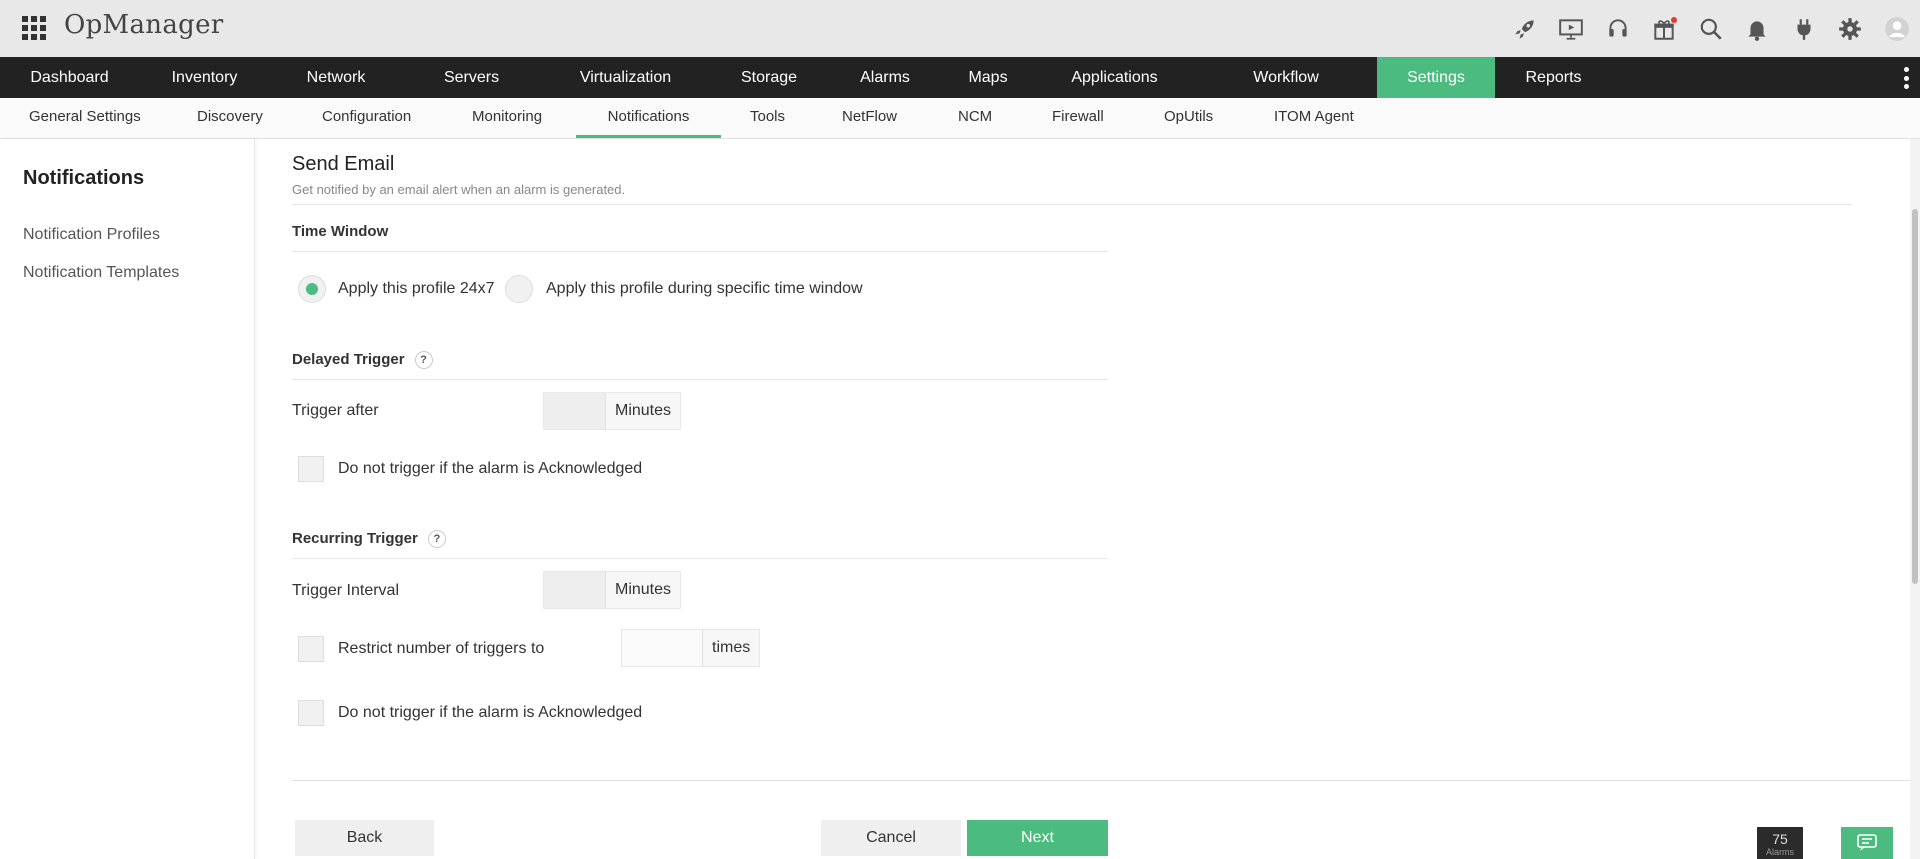  I want to click on page-scrollbar, so click(1915, 499).